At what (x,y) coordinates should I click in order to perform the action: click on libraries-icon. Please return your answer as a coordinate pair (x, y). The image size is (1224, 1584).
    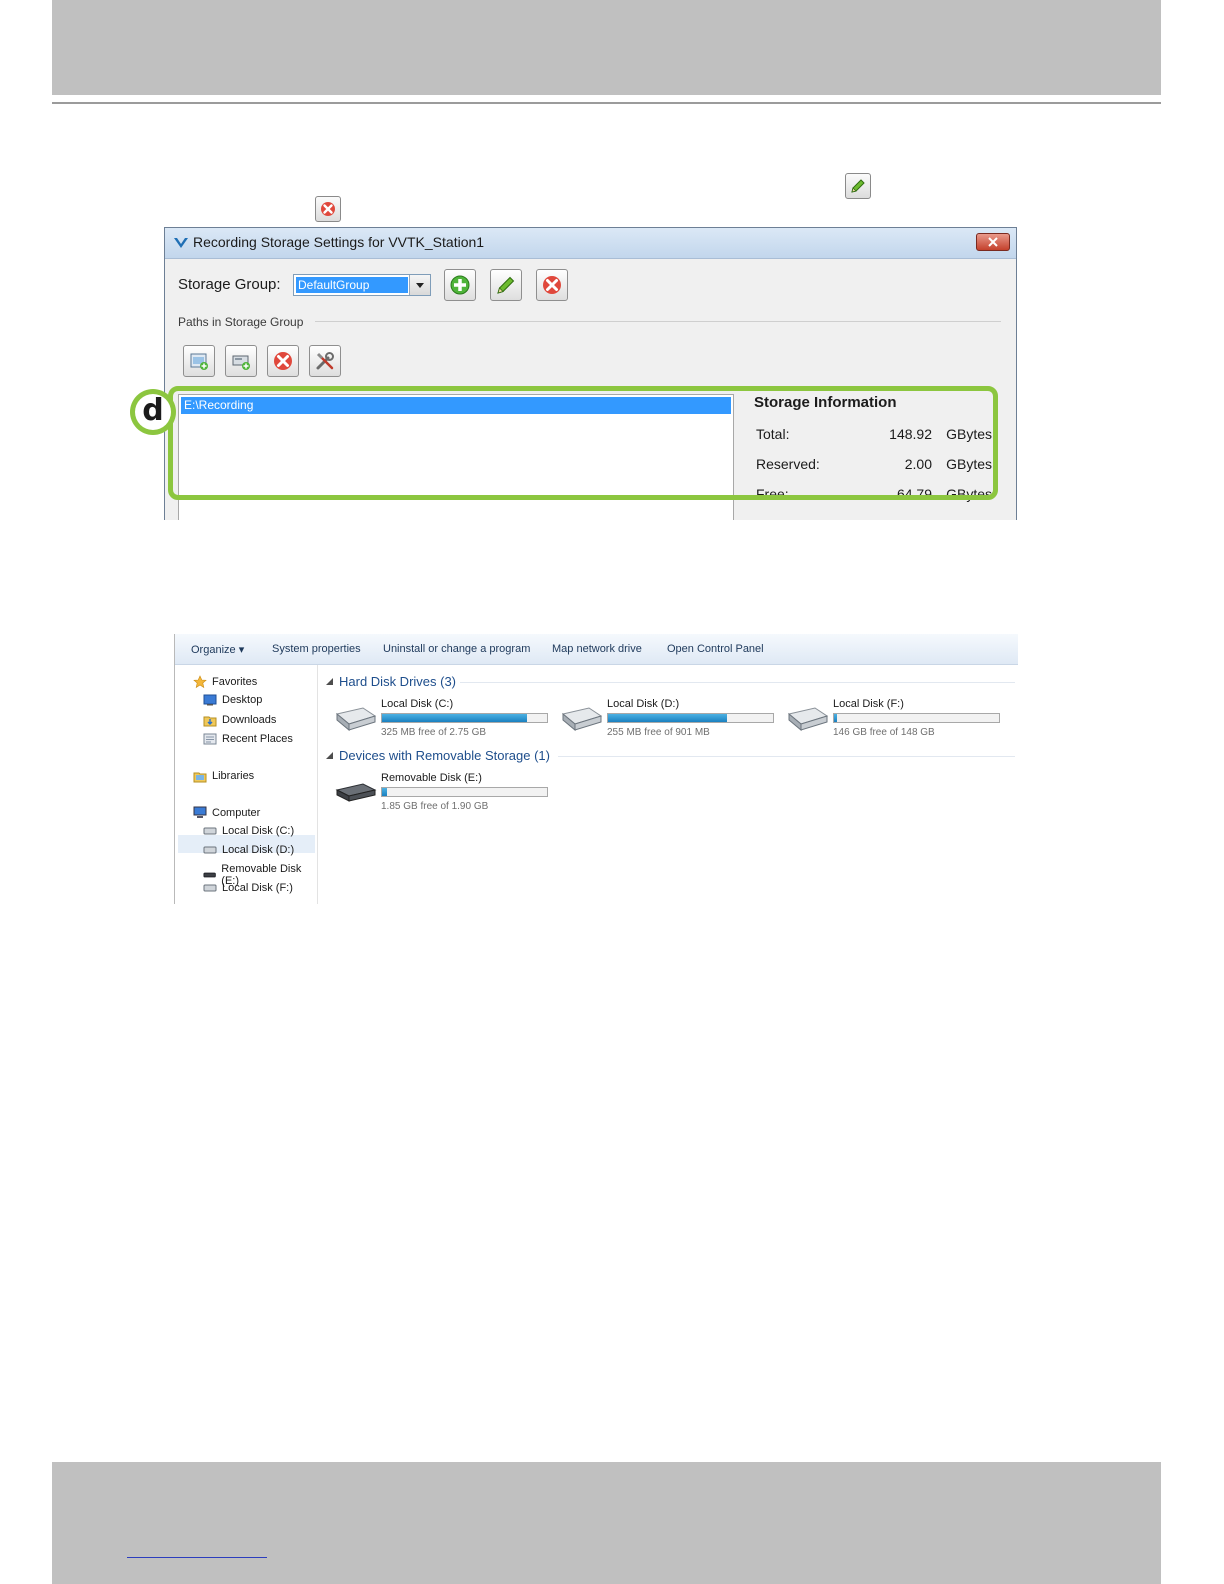
    Looking at the image, I should click on (200, 777).